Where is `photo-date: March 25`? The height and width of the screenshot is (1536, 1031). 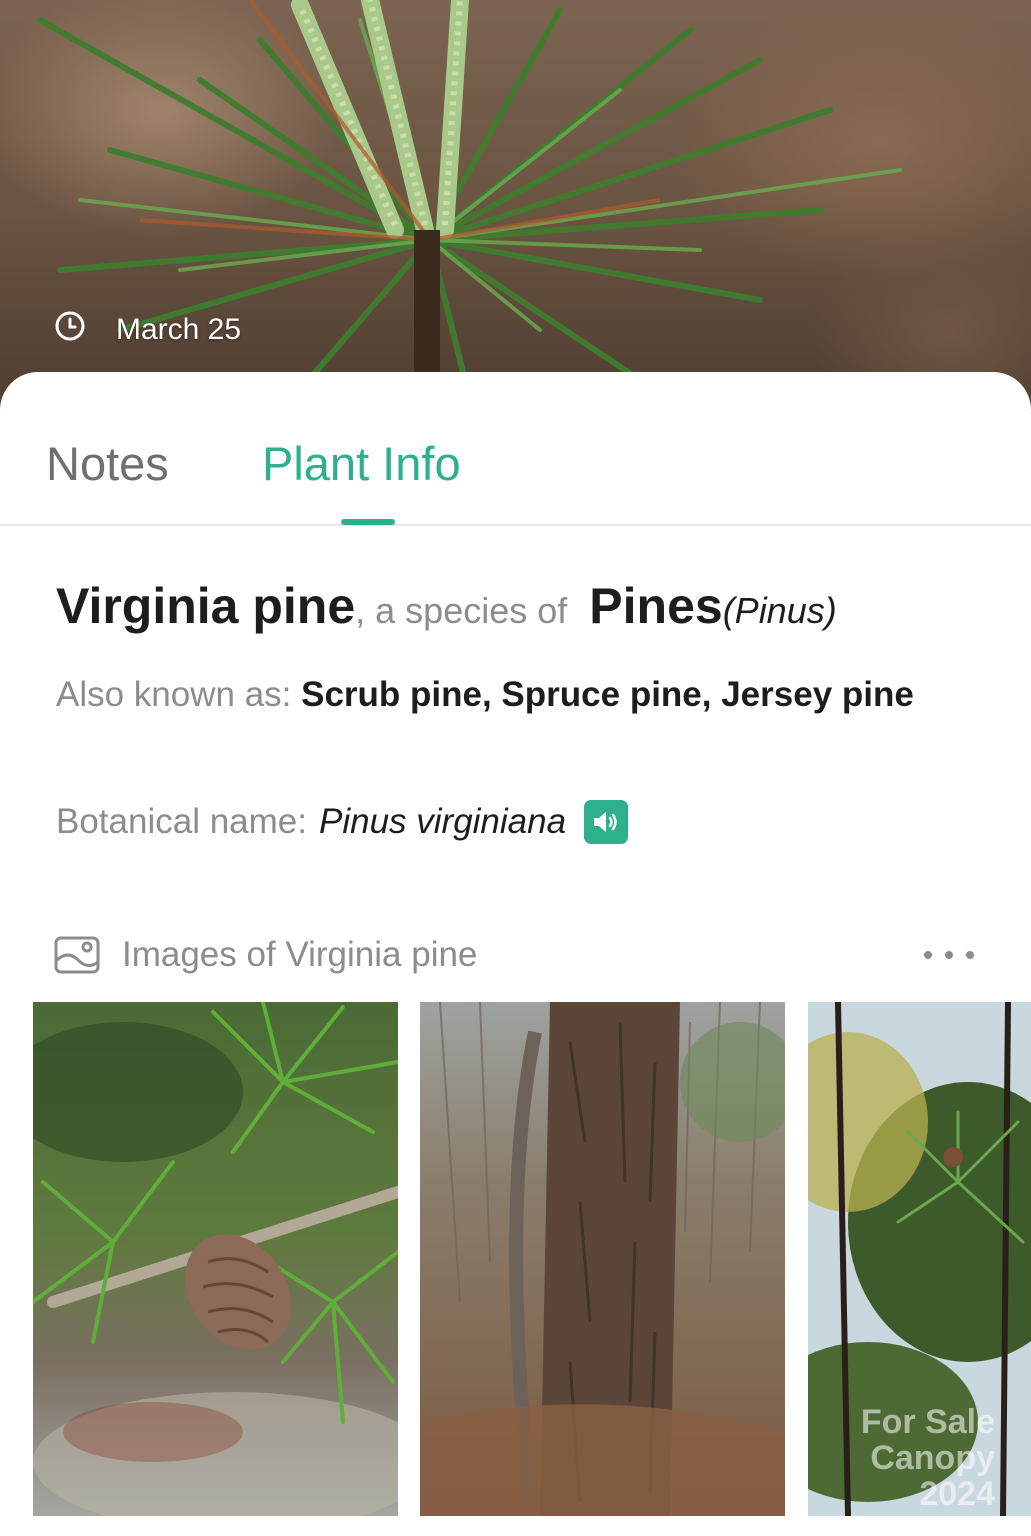
photo-date: March 25 is located at coordinates (147, 330).